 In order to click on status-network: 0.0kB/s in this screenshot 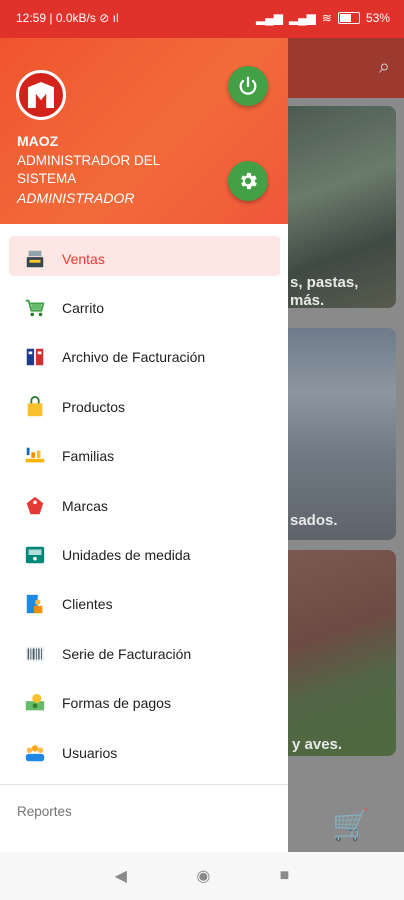, I will do `click(75, 18)`.